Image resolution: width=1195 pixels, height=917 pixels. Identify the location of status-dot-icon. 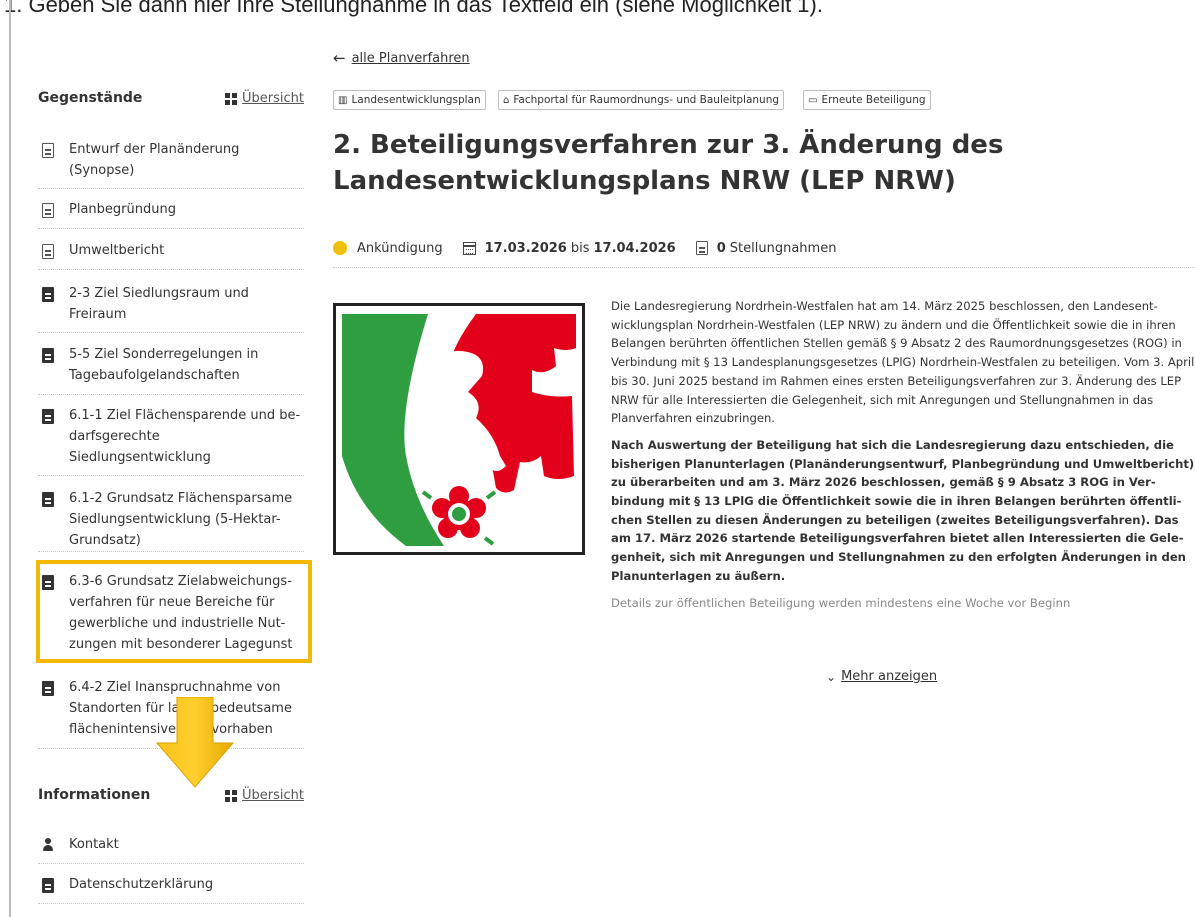
(340, 248).